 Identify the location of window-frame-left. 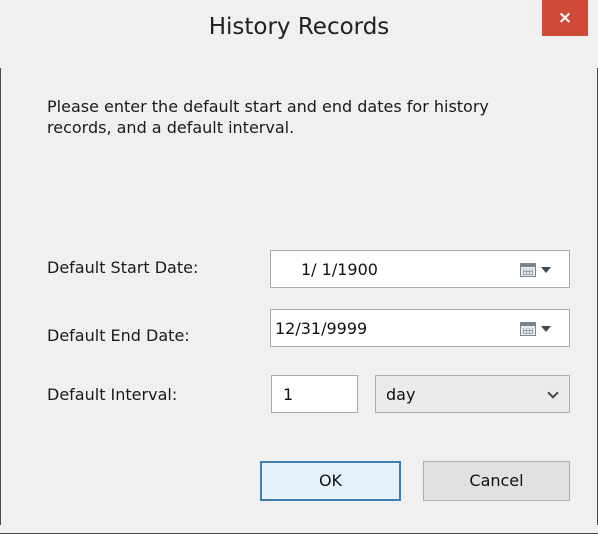
(4, 267).